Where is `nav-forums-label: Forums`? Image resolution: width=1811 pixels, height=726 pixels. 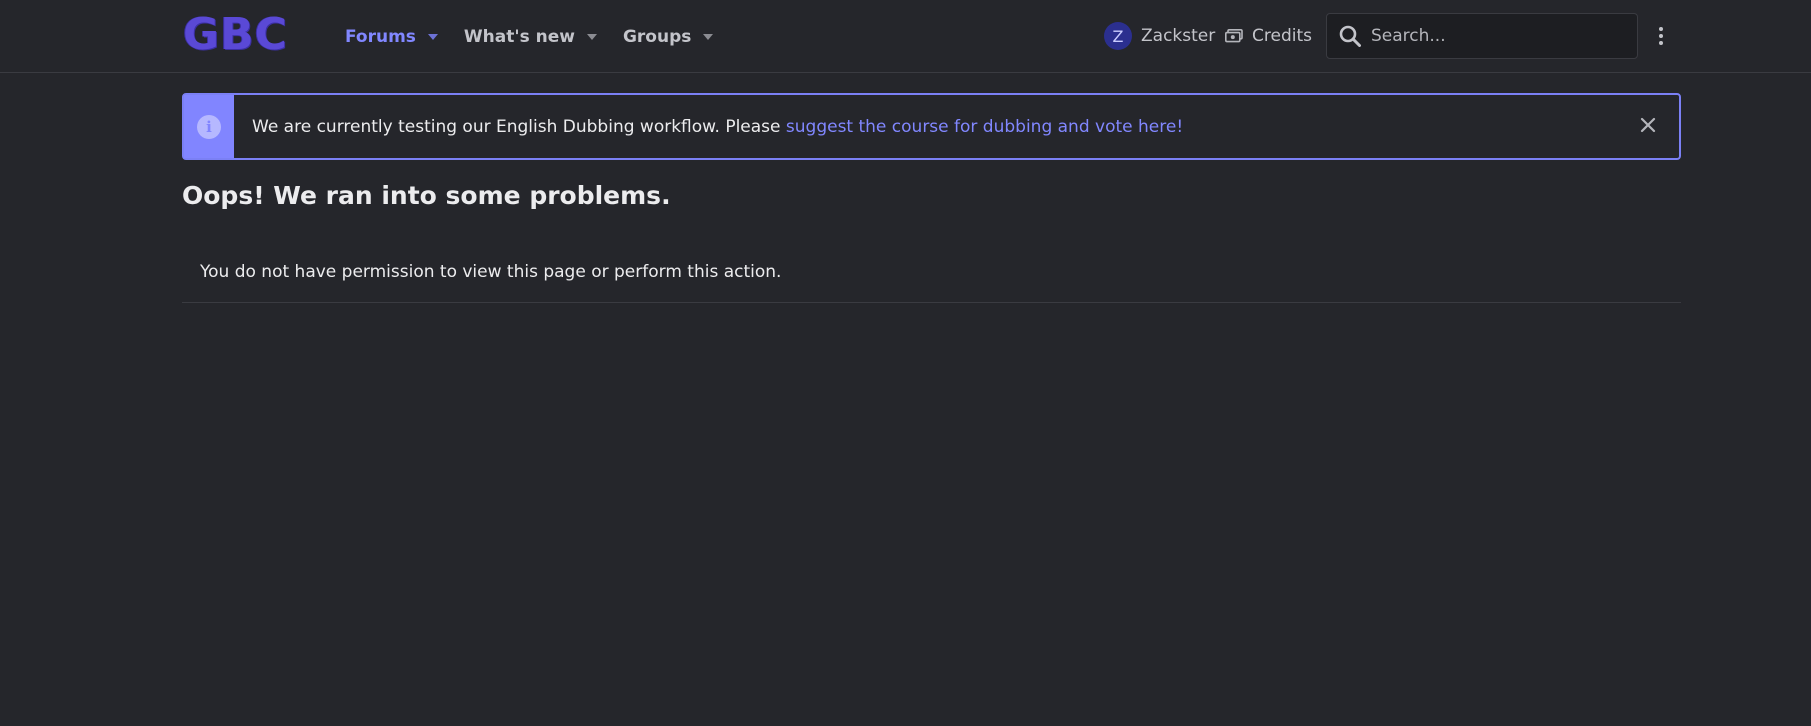
nav-forums-label: Forums is located at coordinates (380, 36).